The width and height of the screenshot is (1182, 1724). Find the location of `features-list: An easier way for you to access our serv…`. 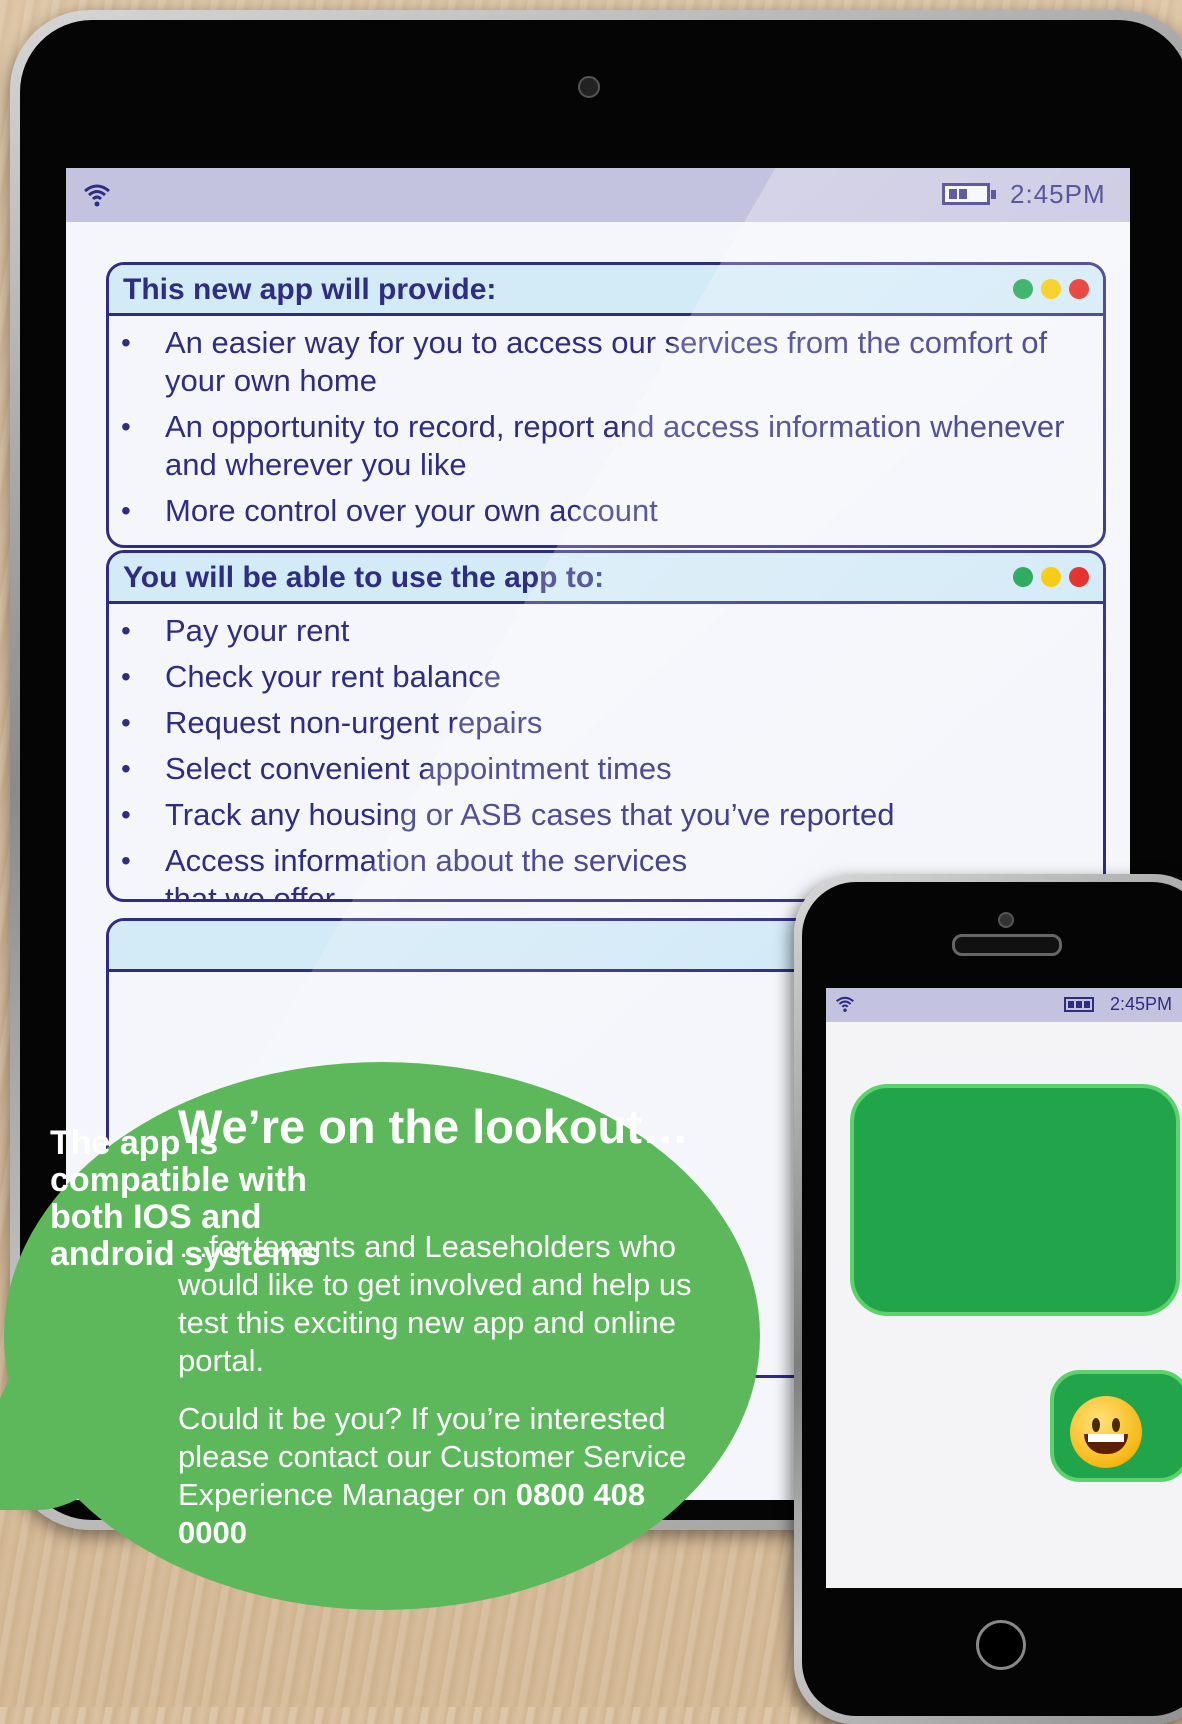

features-list: An easier way for you to access our serv… is located at coordinates (606, 423).